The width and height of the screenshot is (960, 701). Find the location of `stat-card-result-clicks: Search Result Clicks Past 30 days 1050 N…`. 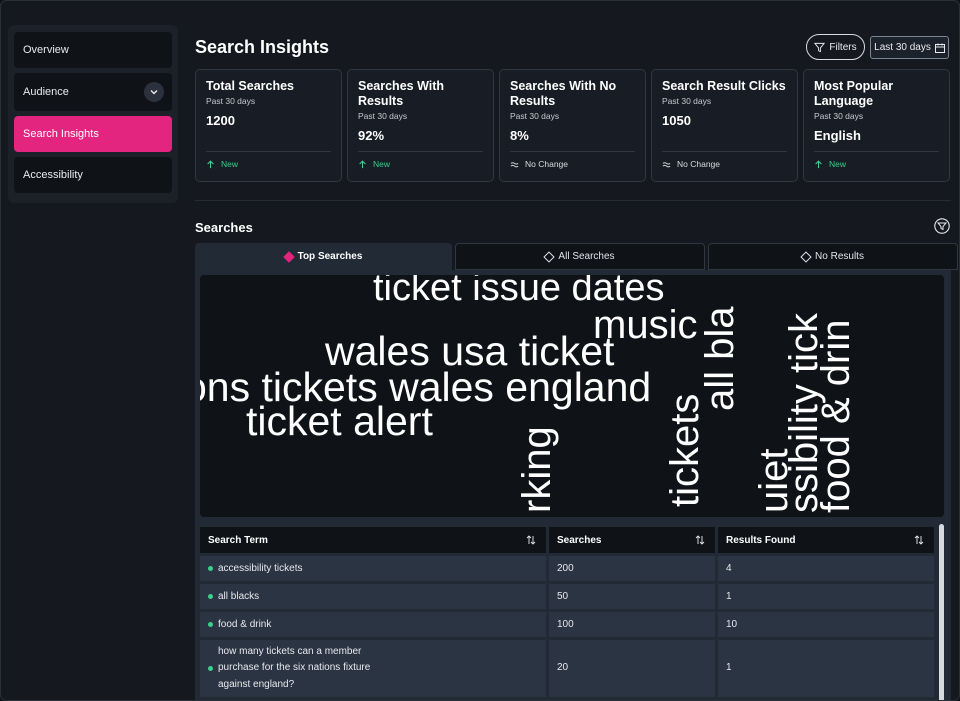

stat-card-result-clicks: Search Result Clicks Past 30 days 1050 N… is located at coordinates (724, 125).